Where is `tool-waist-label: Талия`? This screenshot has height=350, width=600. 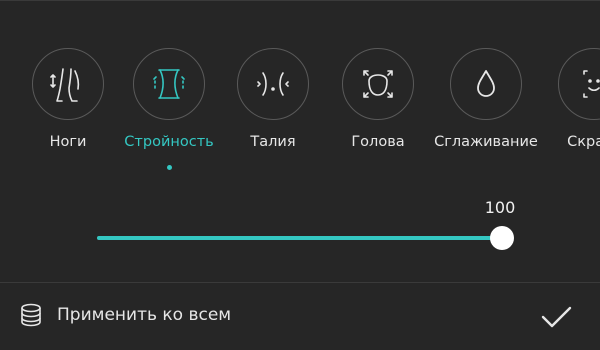 tool-waist-label: Талия is located at coordinates (273, 142).